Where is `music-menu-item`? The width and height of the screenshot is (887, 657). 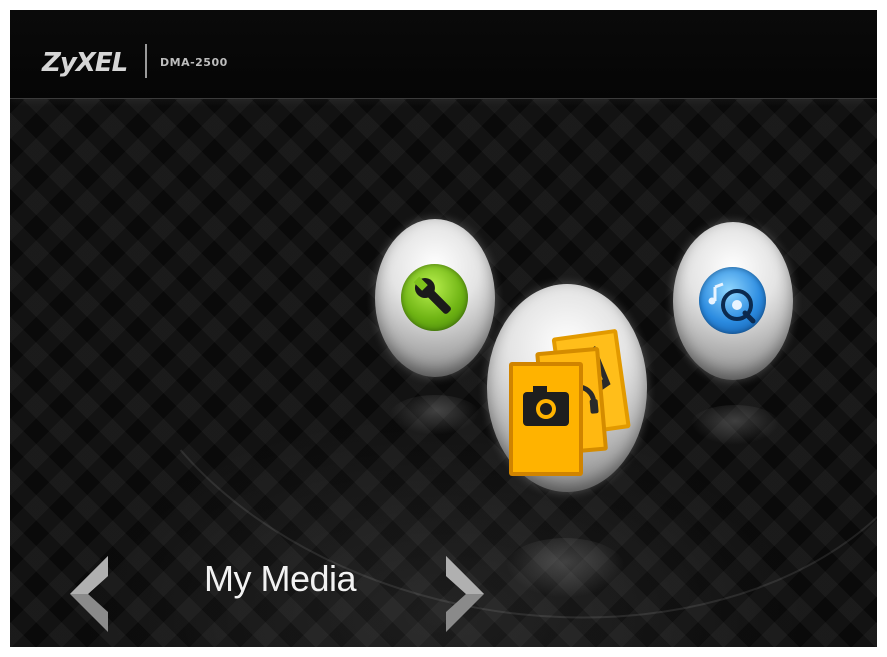 music-menu-item is located at coordinates (733, 301).